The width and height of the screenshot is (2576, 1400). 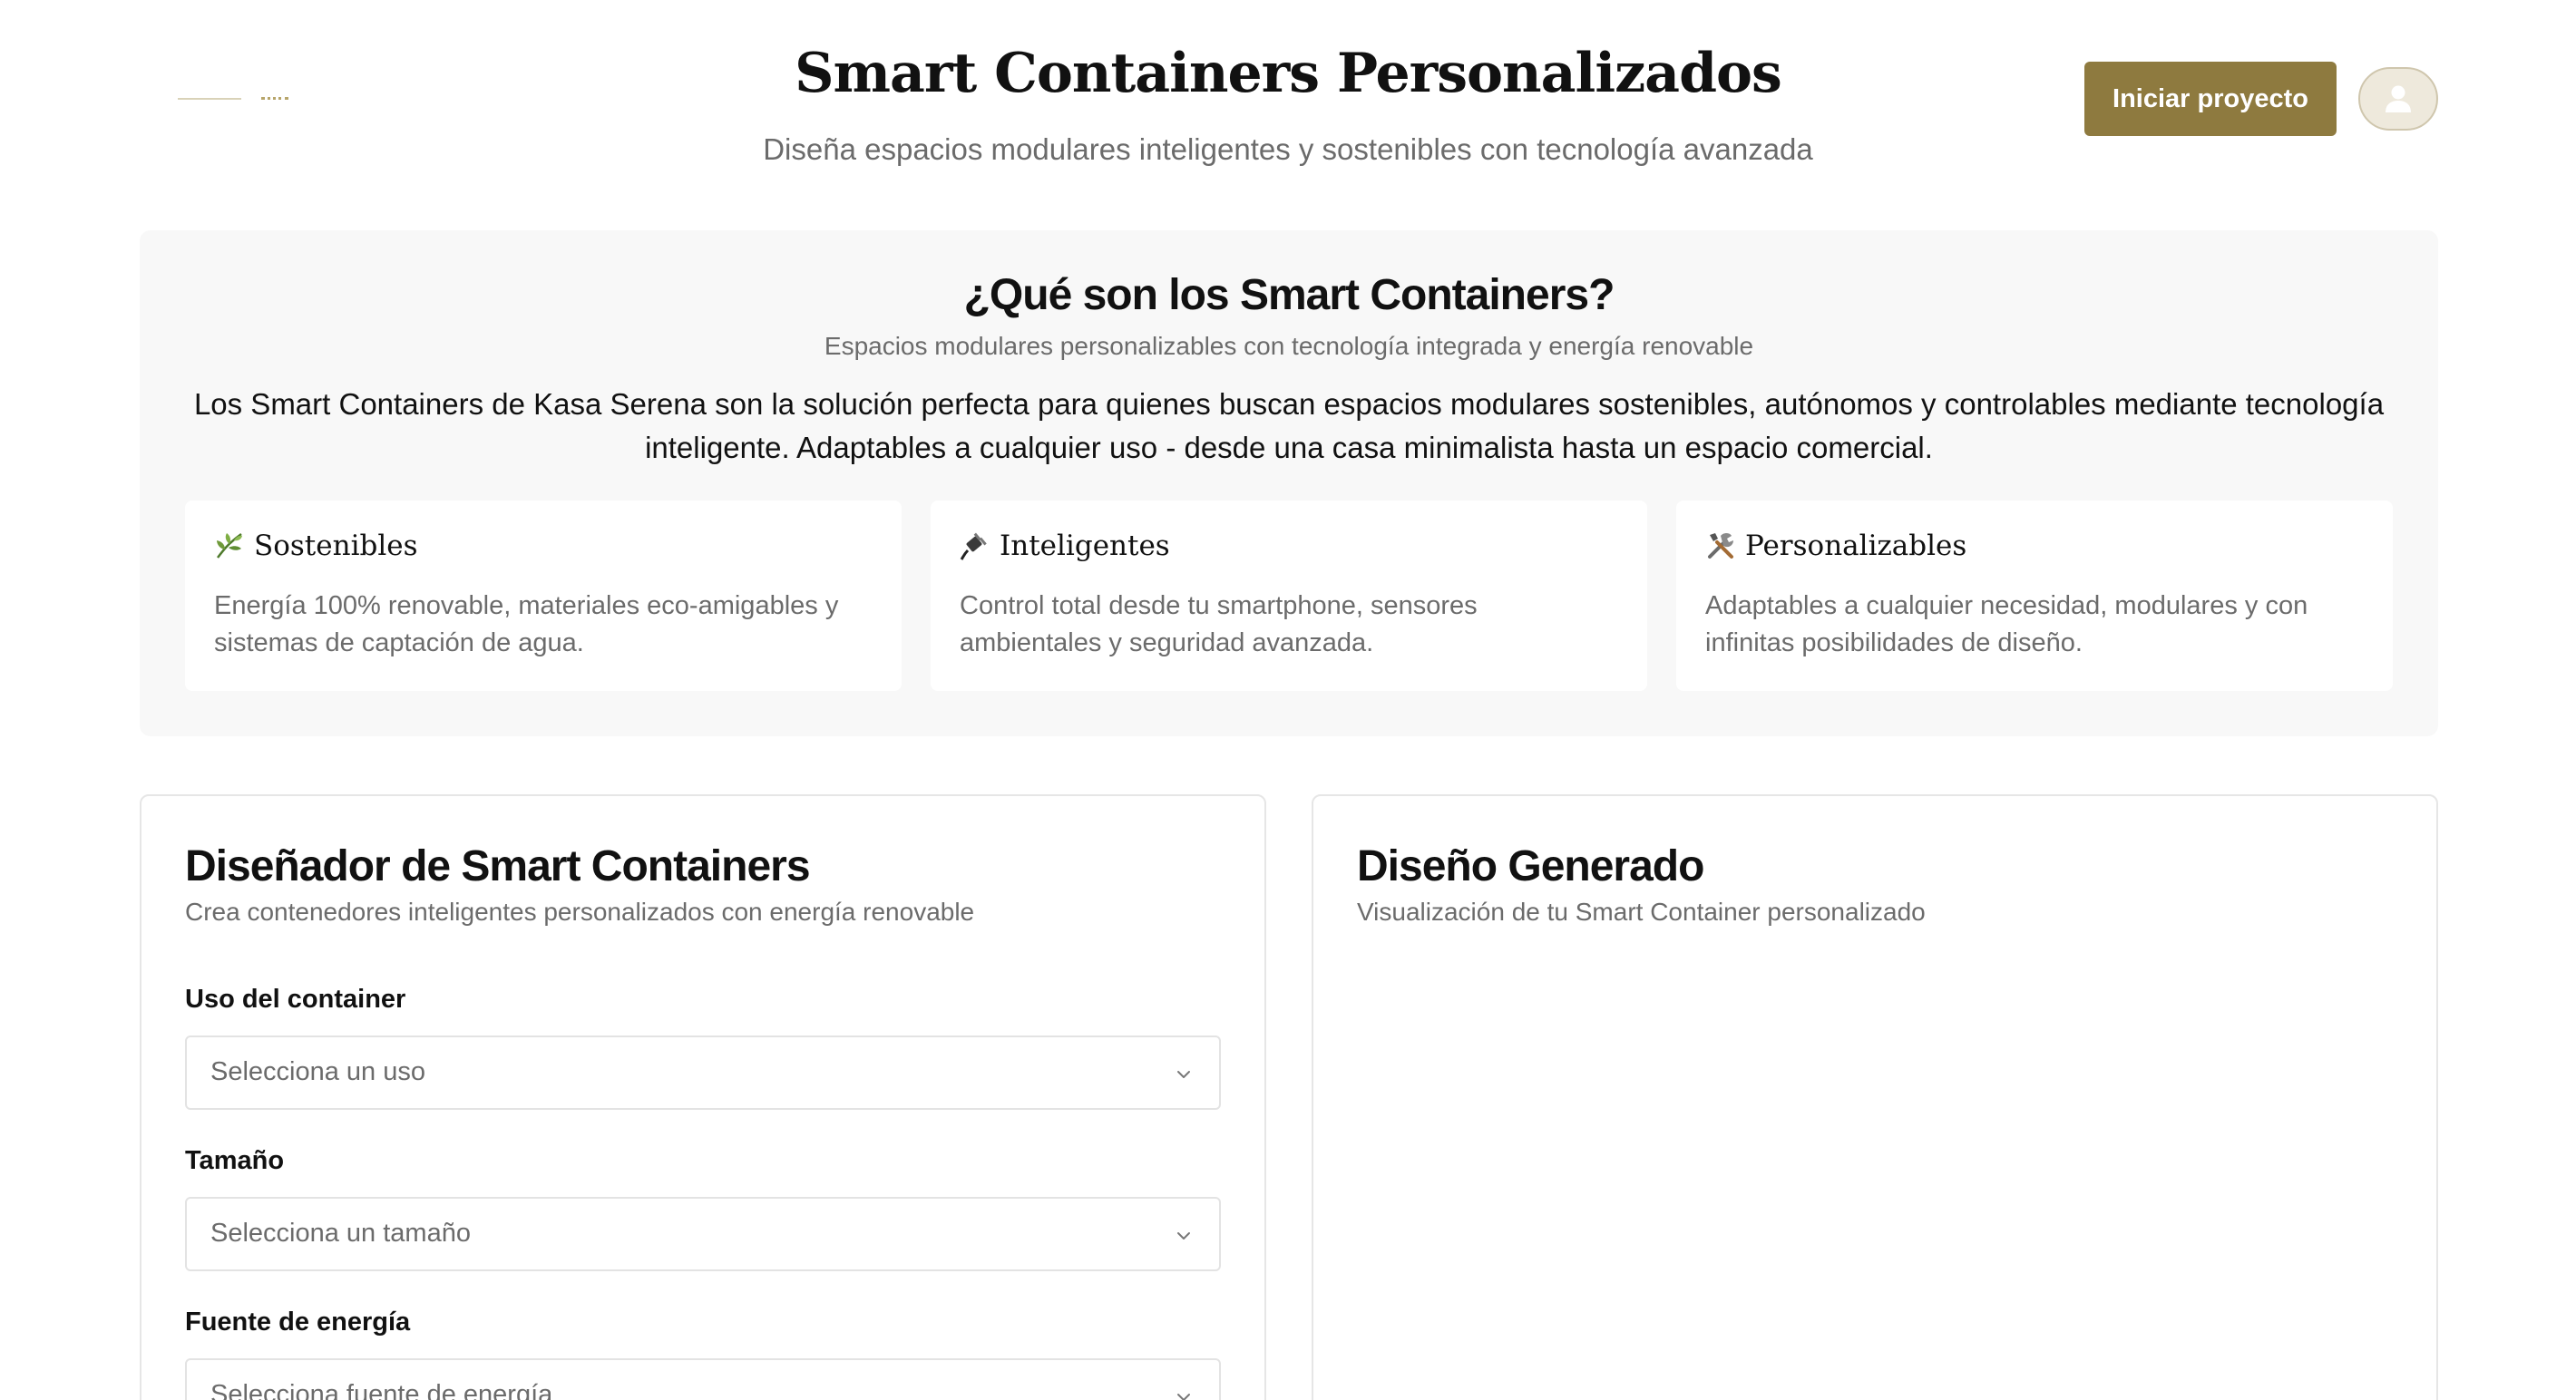 I want to click on size-label: Tamaño, so click(x=235, y=1160).